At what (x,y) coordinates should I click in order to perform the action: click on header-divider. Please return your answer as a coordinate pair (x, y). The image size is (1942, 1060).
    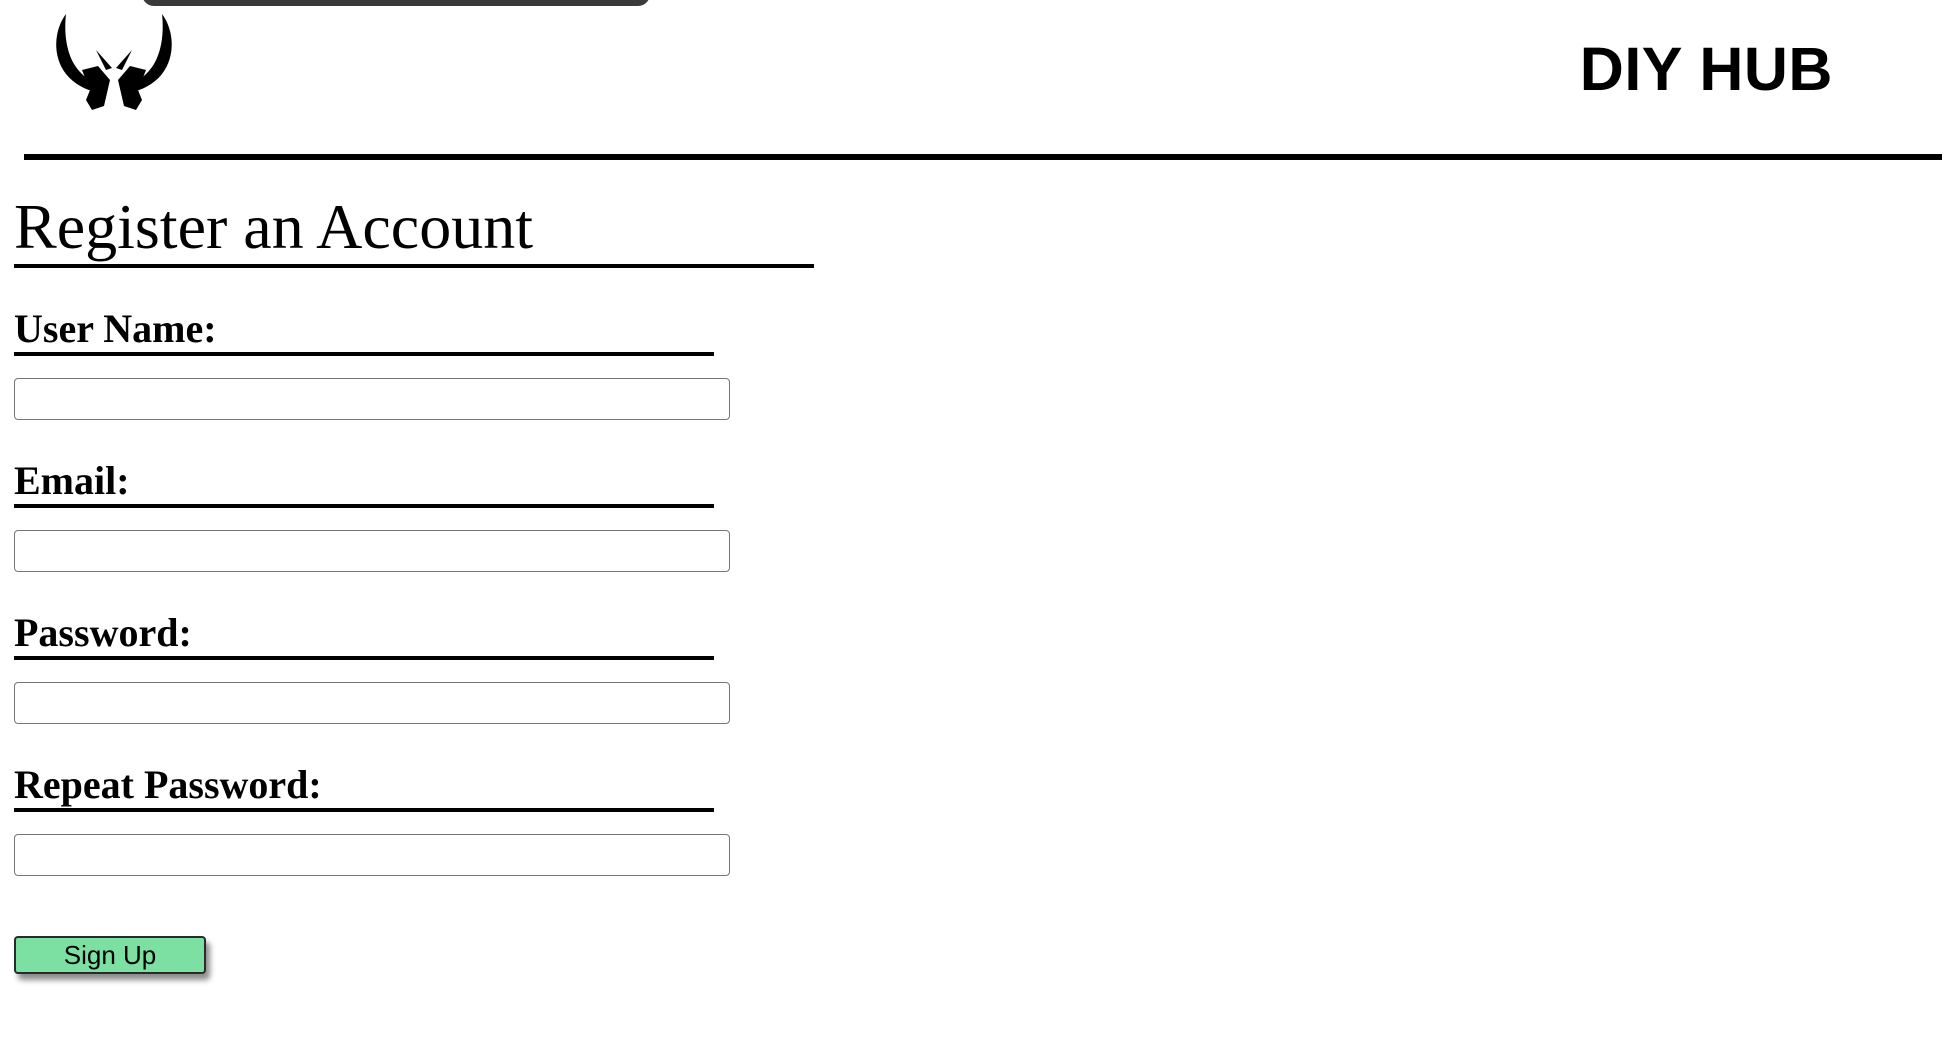
    Looking at the image, I should click on (983, 157).